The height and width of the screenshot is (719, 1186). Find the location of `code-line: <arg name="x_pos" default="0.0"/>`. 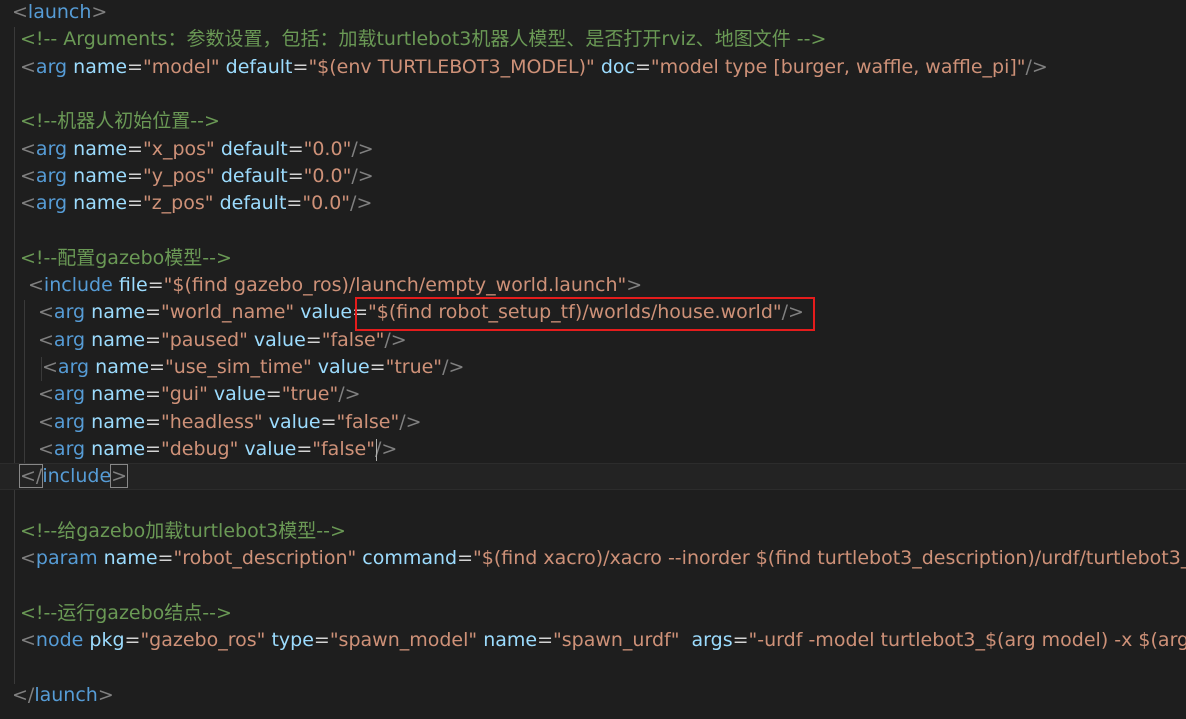

code-line: <arg name="x_pos" default="0.0"/> is located at coordinates (593, 149).